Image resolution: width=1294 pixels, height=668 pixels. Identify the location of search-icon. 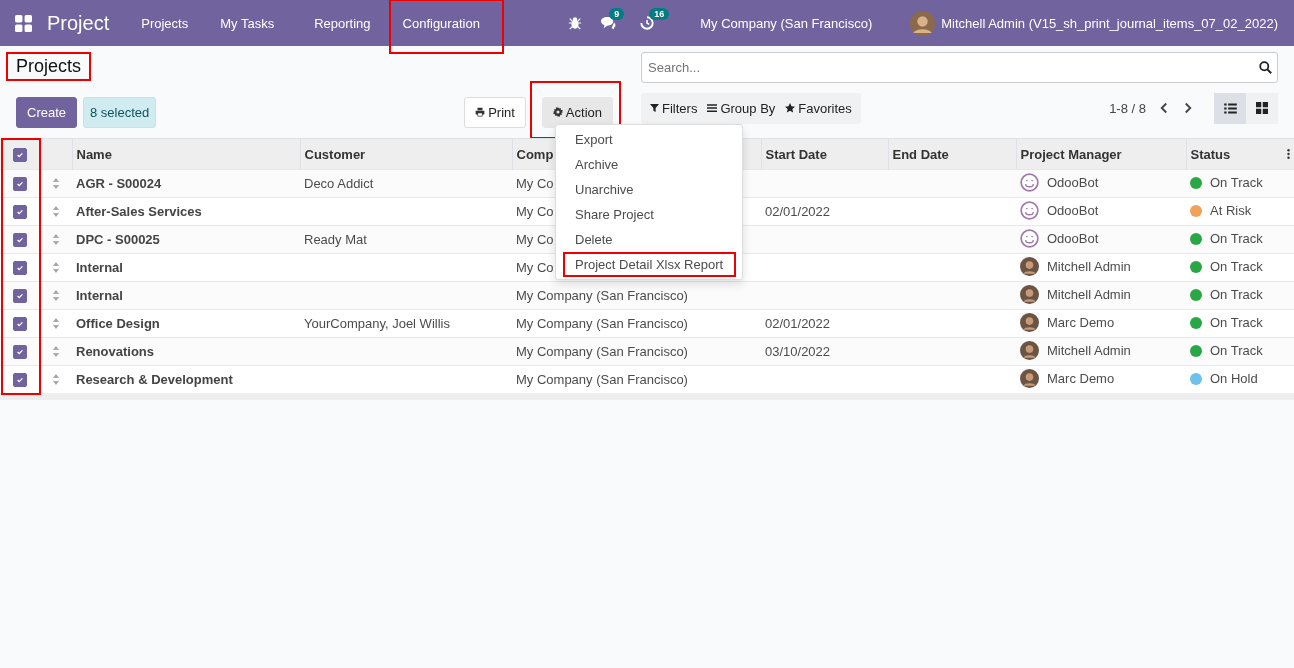
(1265, 67).